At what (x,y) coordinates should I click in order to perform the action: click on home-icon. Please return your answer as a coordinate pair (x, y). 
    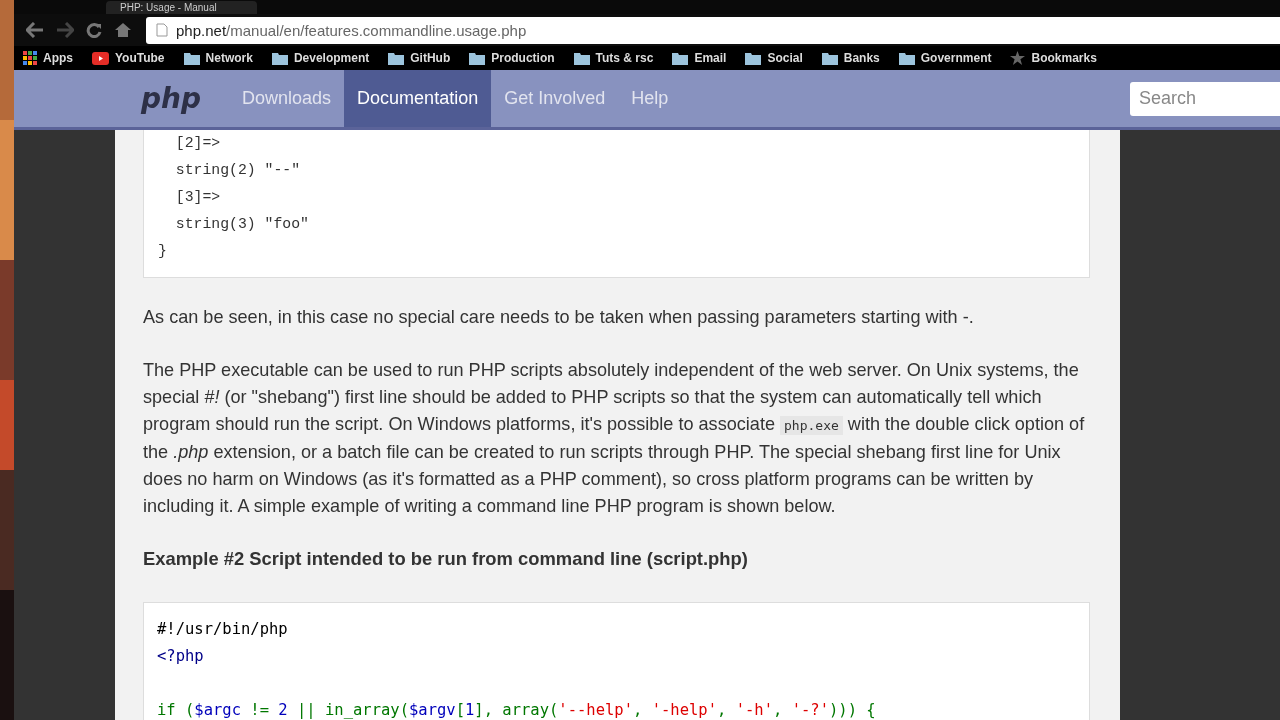
    Looking at the image, I should click on (123, 30).